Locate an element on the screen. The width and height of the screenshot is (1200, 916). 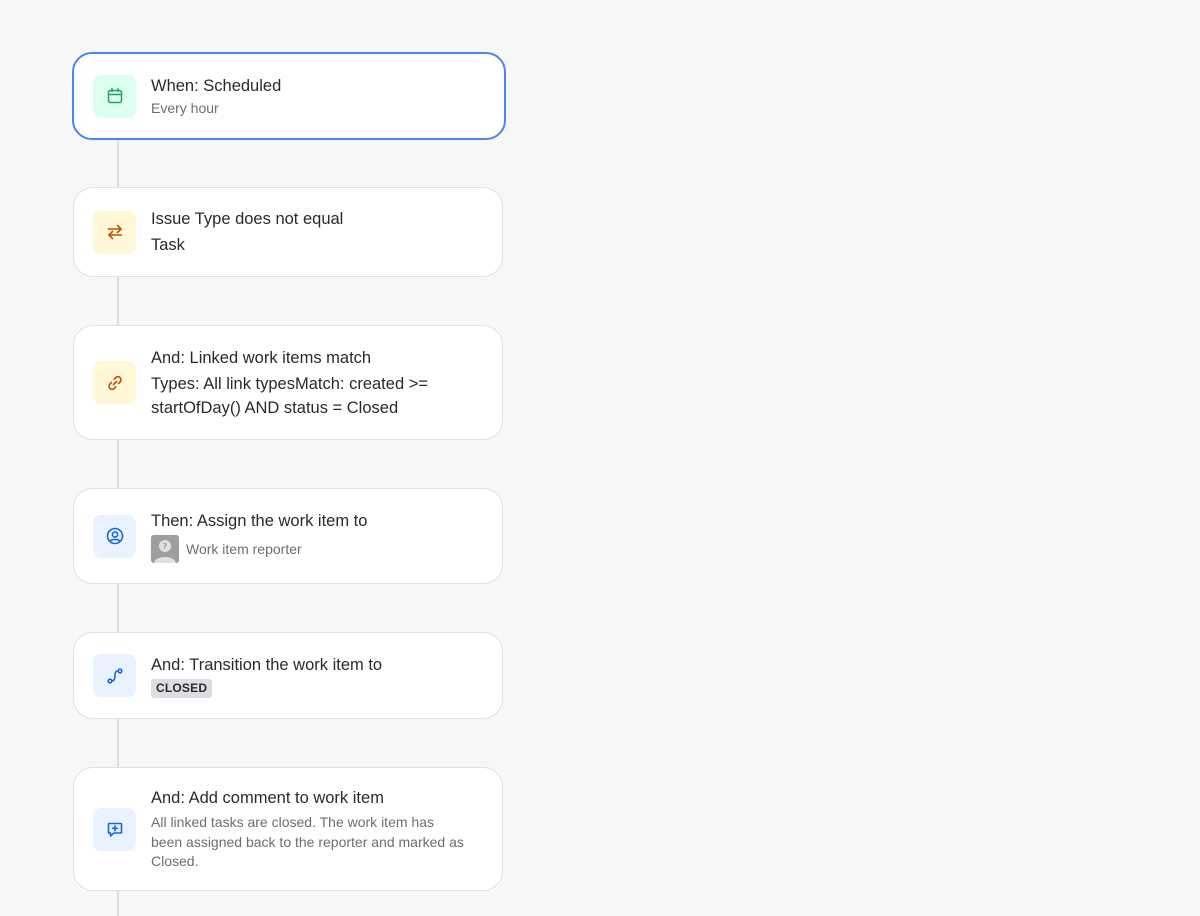
step-title: When: Scheduled is located at coordinates (216, 86).